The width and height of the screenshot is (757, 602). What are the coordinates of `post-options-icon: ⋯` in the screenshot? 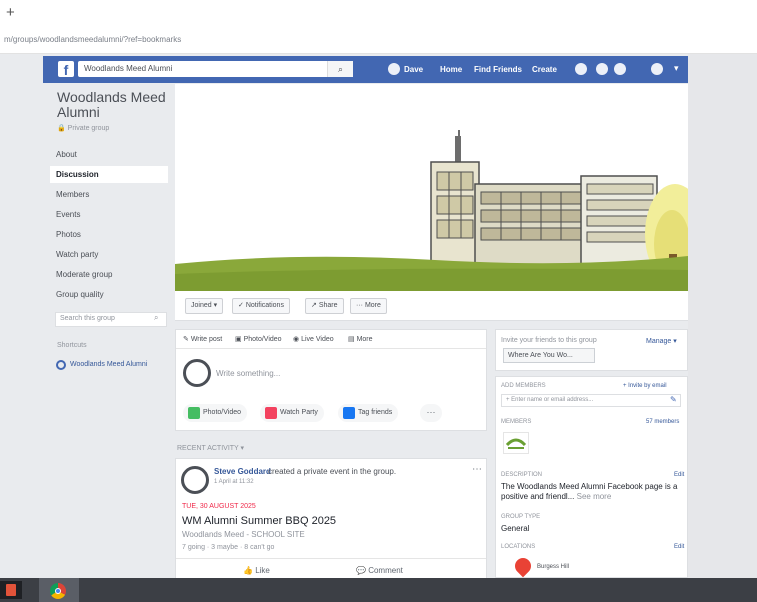 It's located at (477, 469).